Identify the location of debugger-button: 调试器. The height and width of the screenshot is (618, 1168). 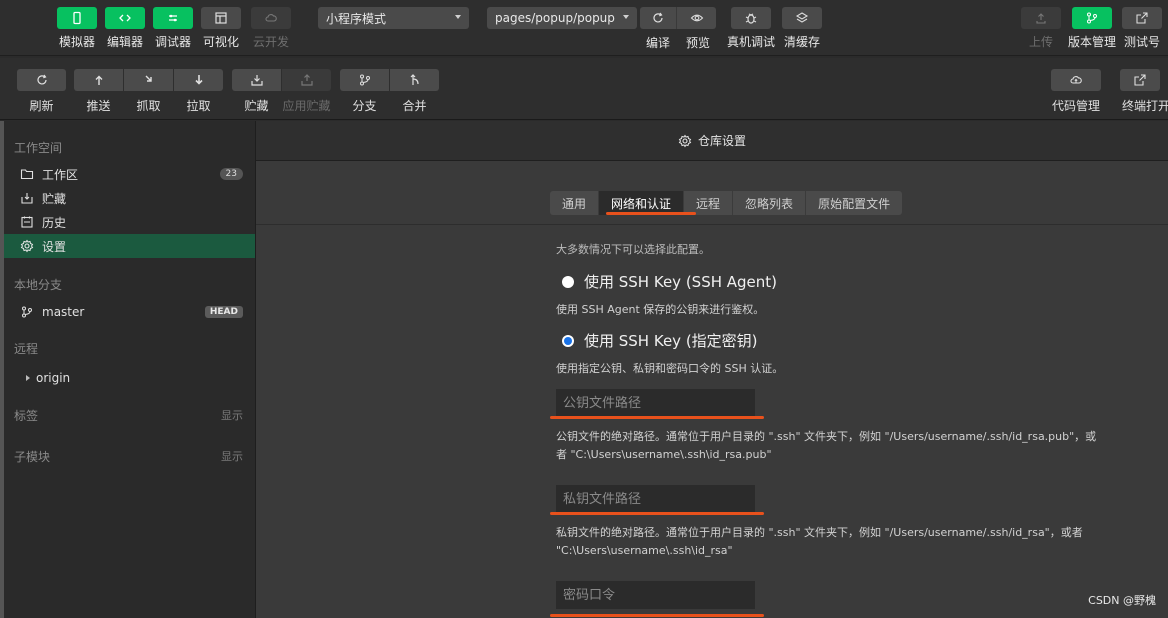
(173, 28).